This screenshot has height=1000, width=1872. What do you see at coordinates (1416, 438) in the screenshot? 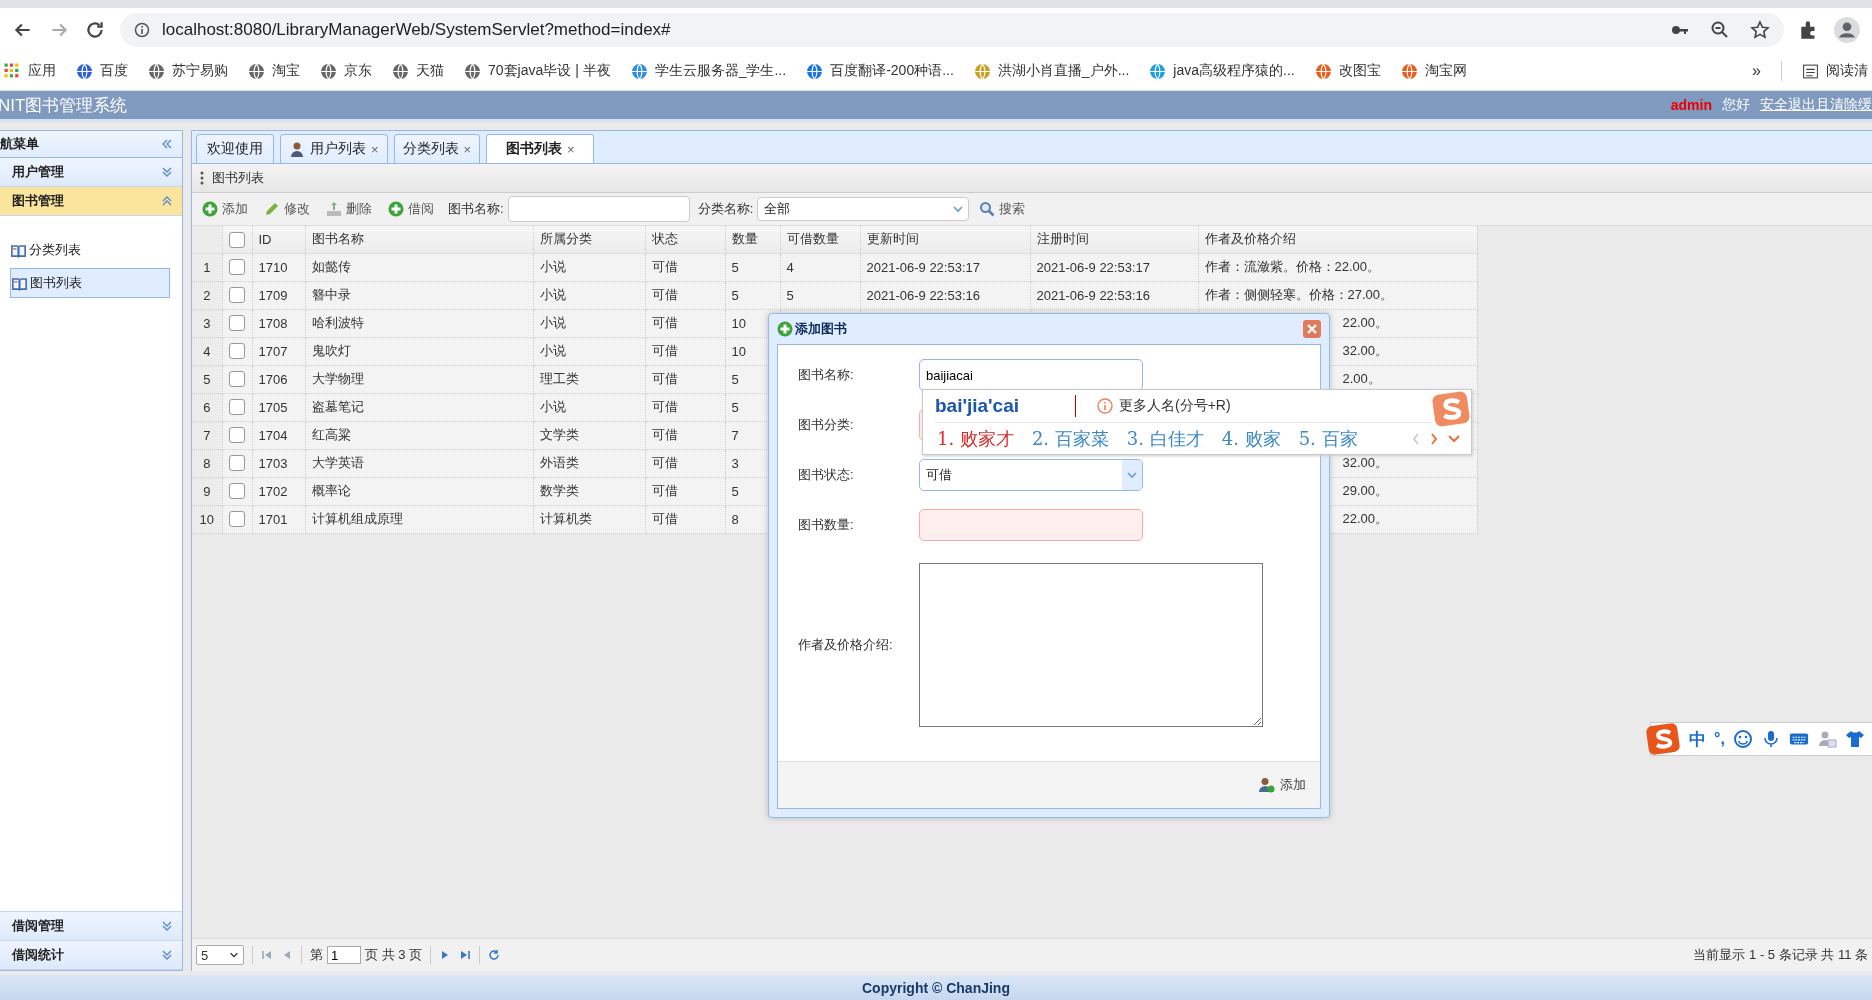
I see `previous-icon` at bounding box center [1416, 438].